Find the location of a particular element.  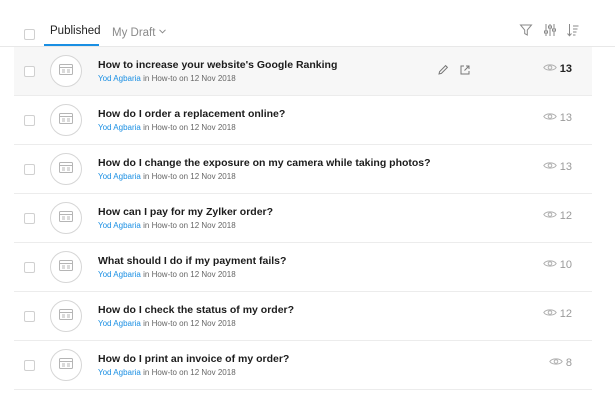

tabs-bar: Published My Draft is located at coordinates (307, 23).